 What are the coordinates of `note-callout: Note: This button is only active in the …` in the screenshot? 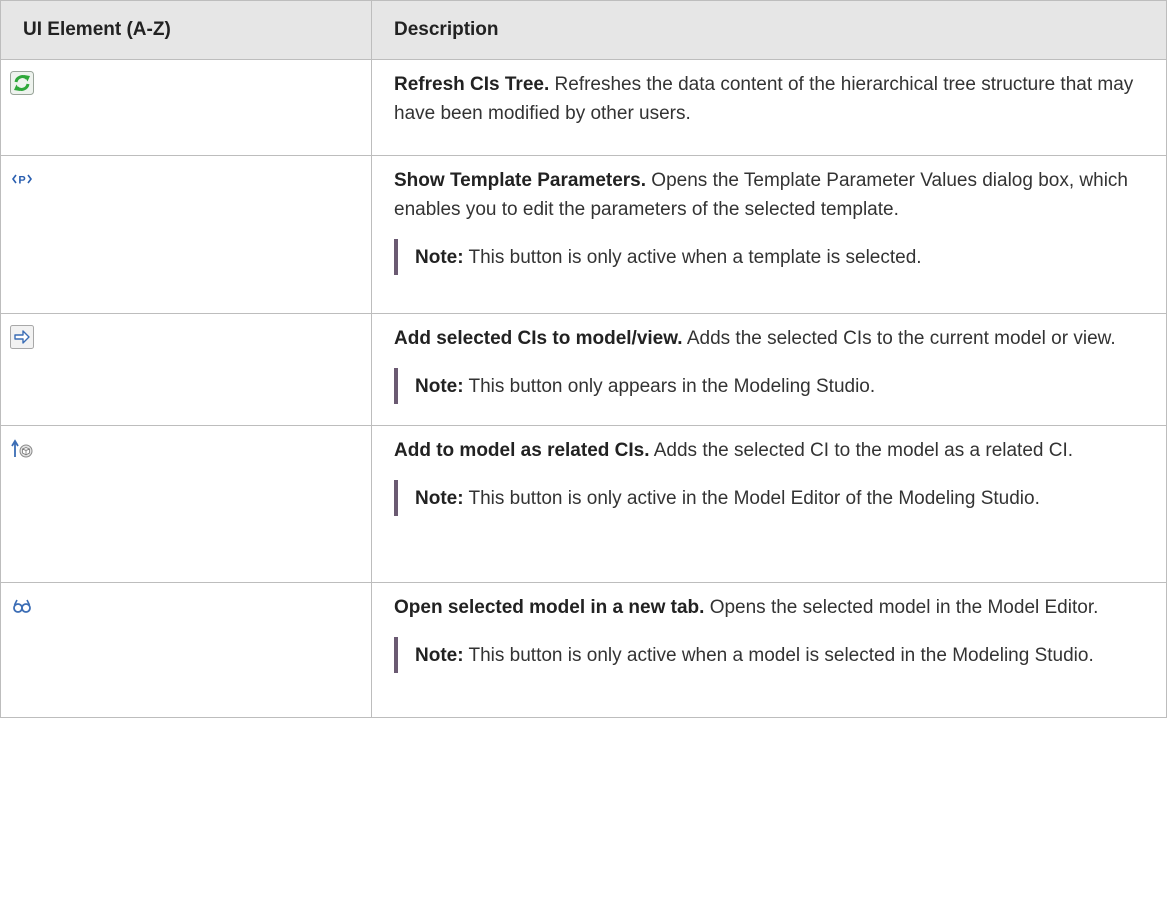 It's located at (773, 498).